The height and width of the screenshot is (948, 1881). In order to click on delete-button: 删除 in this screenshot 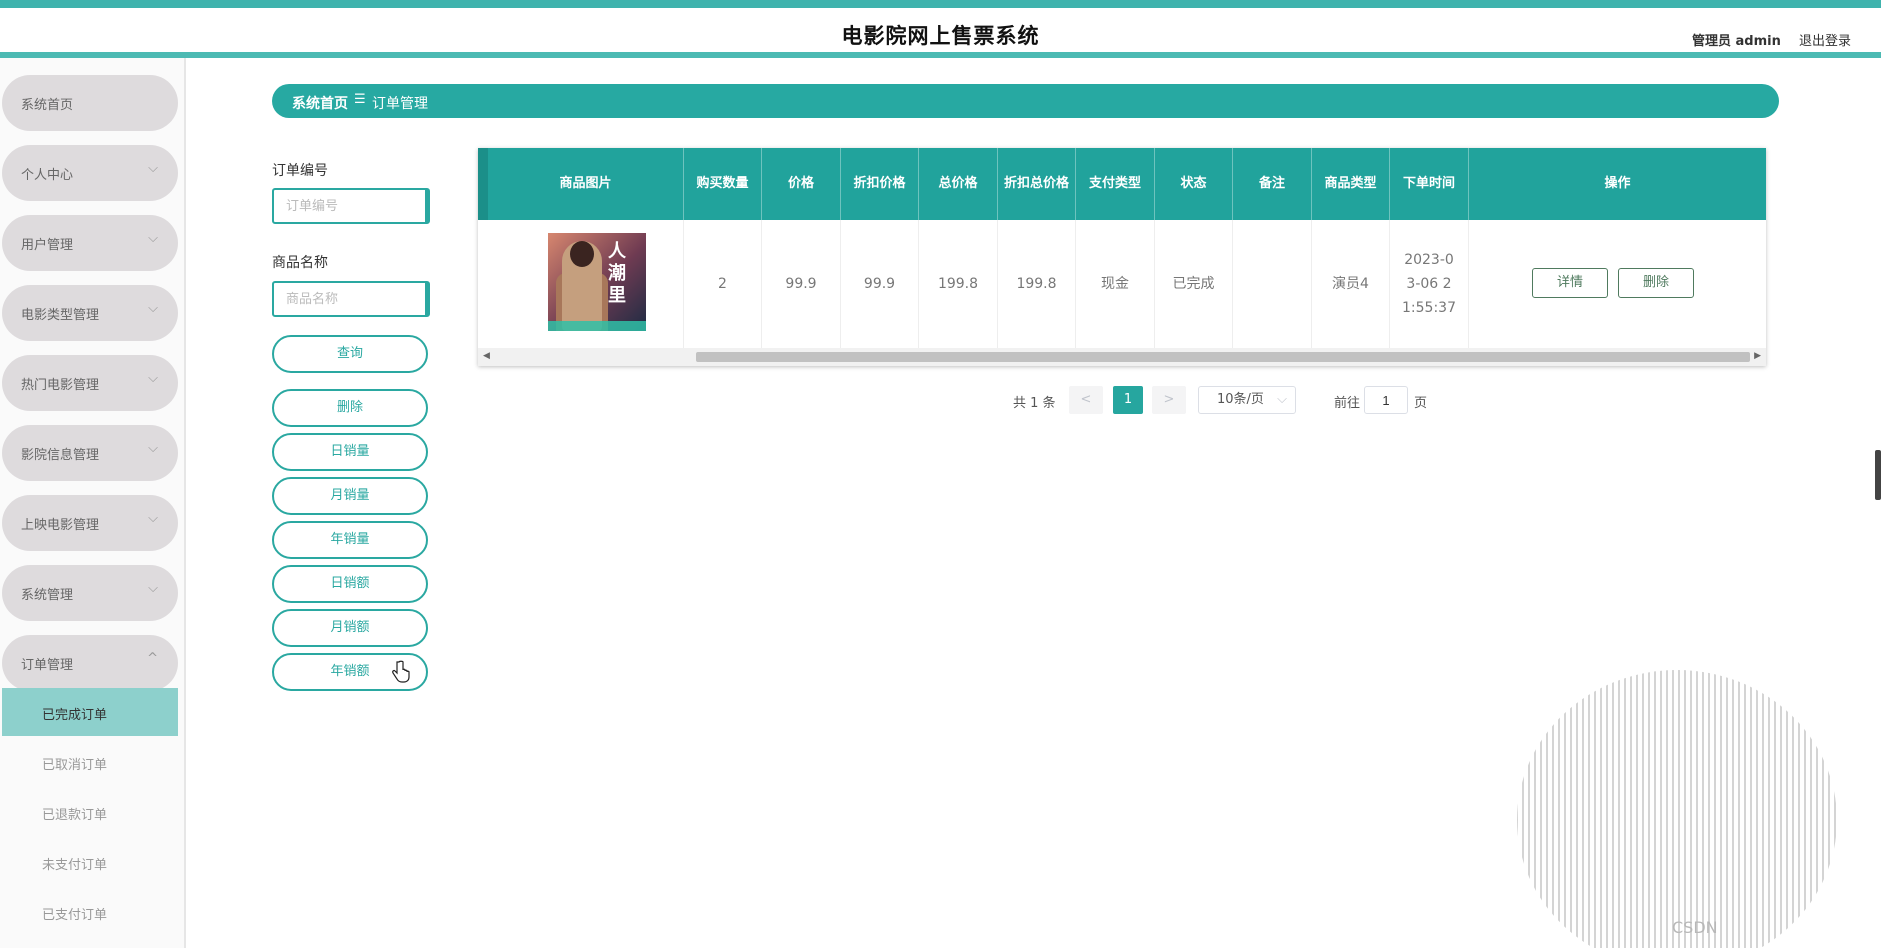, I will do `click(350, 408)`.